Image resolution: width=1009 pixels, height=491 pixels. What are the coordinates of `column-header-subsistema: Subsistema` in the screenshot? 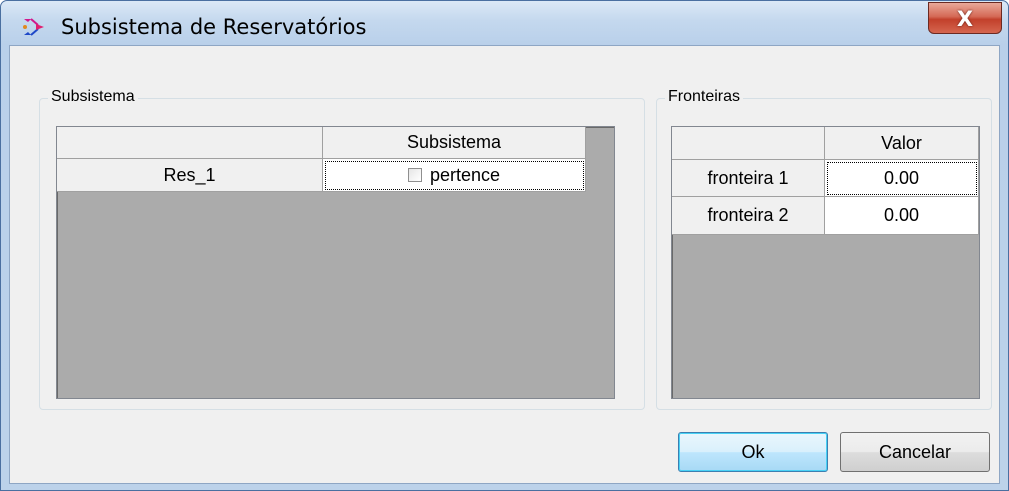 It's located at (454, 143).